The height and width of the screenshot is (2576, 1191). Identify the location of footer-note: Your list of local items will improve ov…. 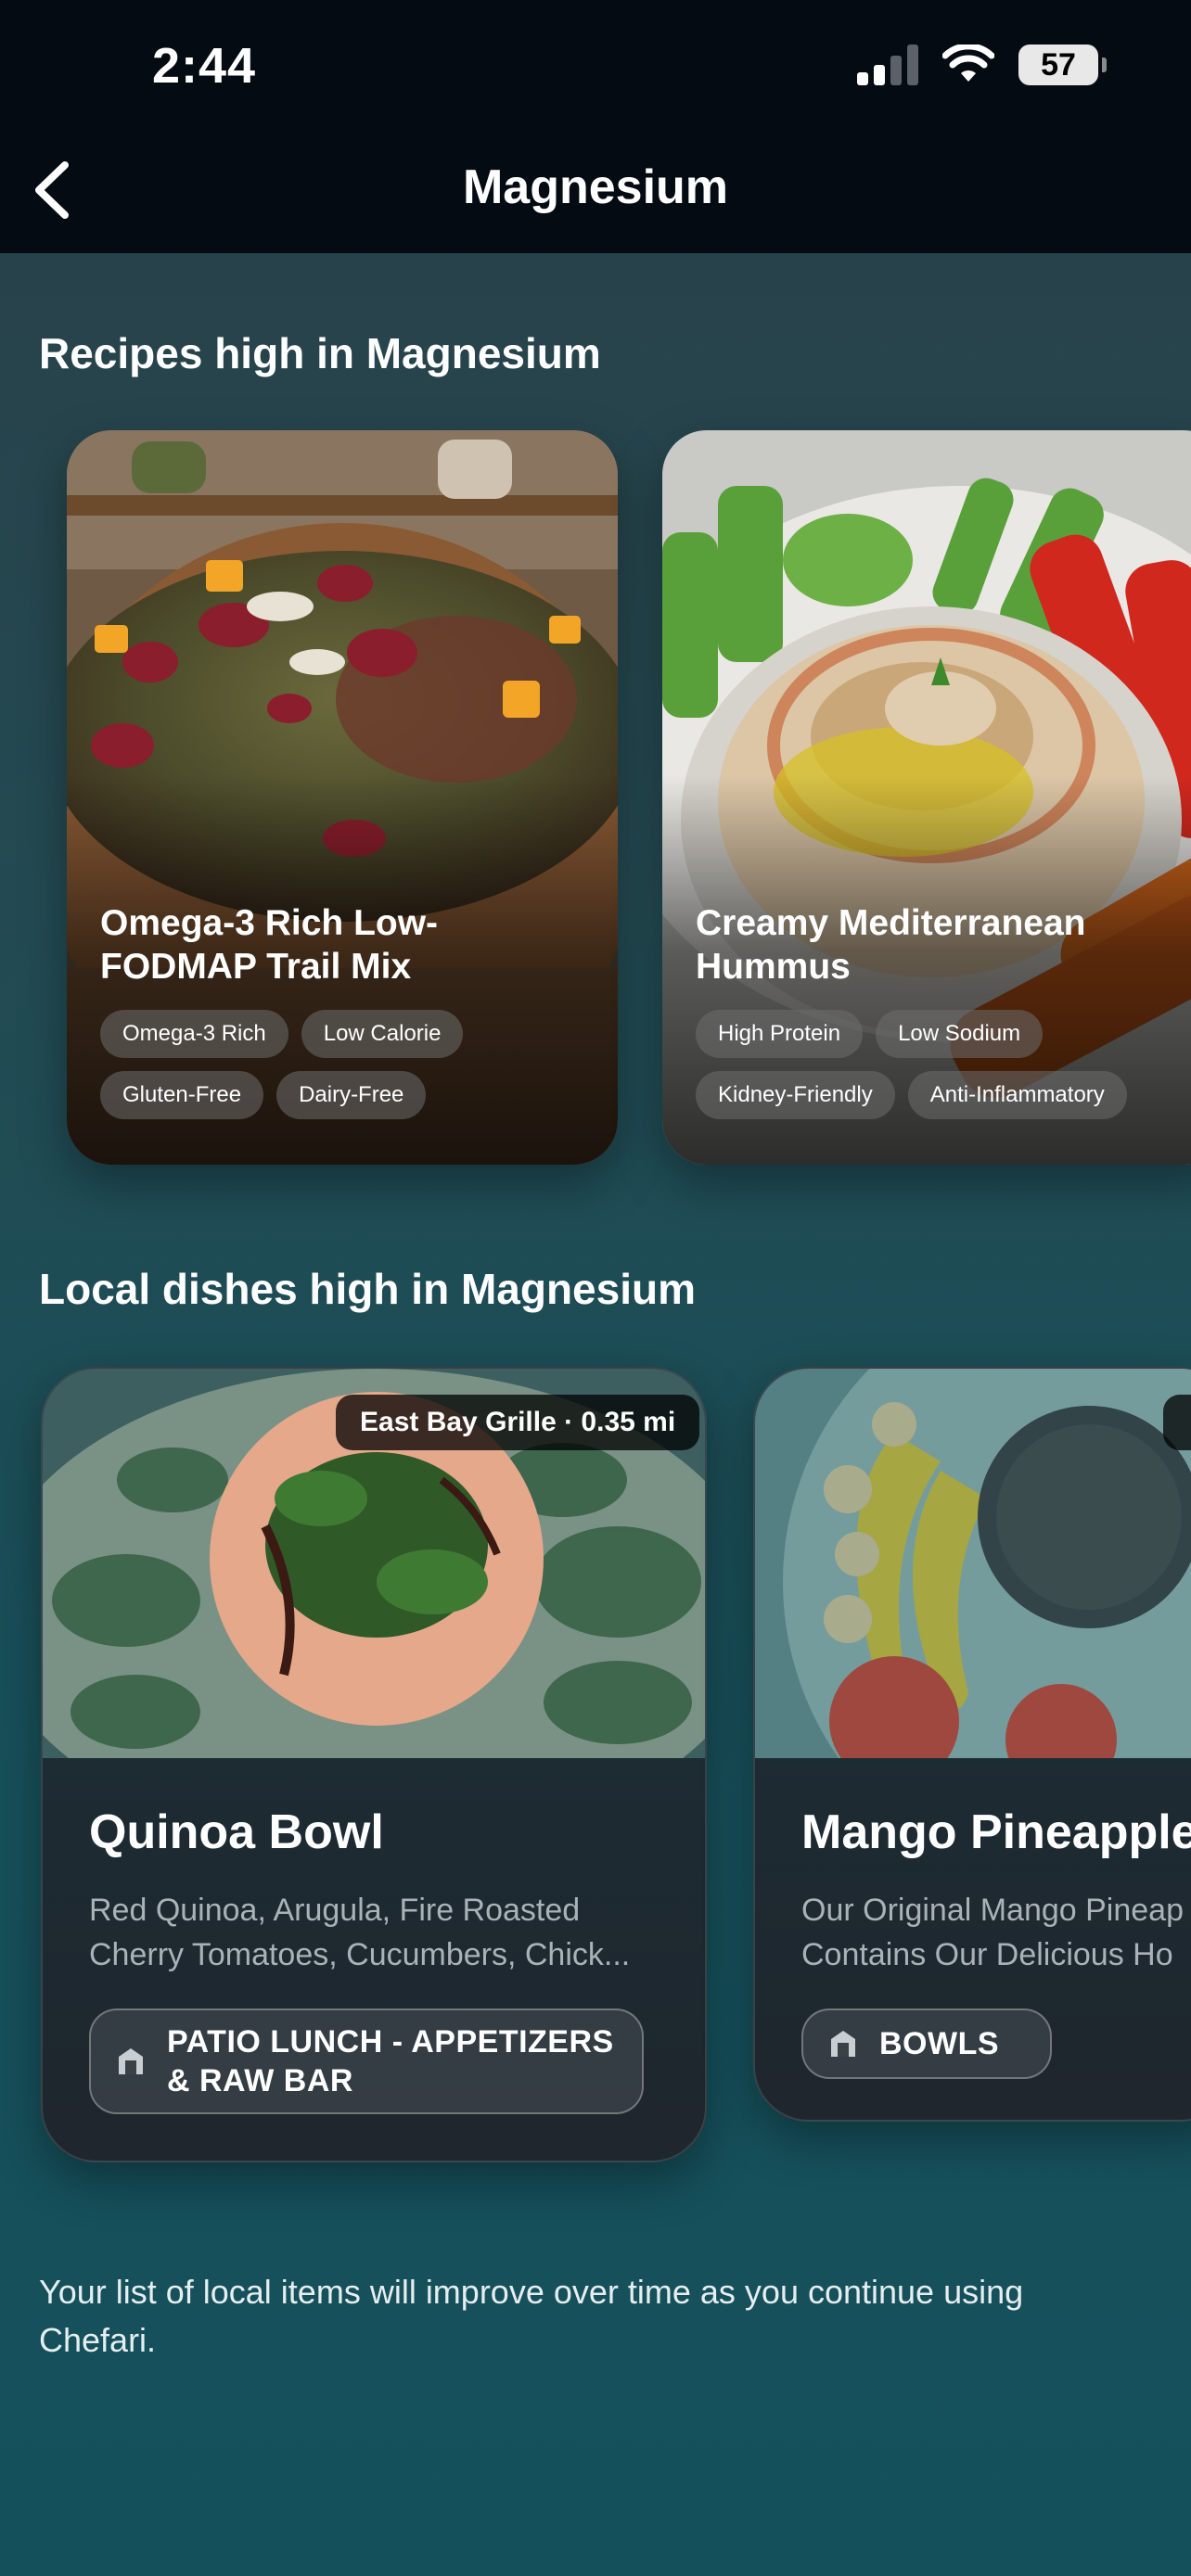
(532, 2316).